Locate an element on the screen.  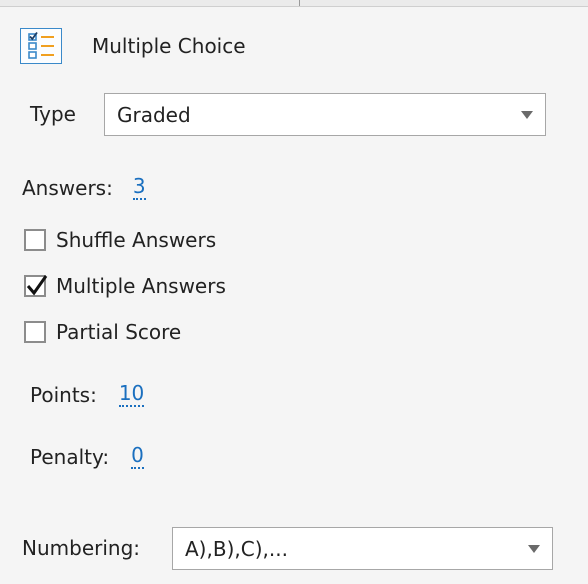
answers-row: Answers: 3 is located at coordinates (84, 188).